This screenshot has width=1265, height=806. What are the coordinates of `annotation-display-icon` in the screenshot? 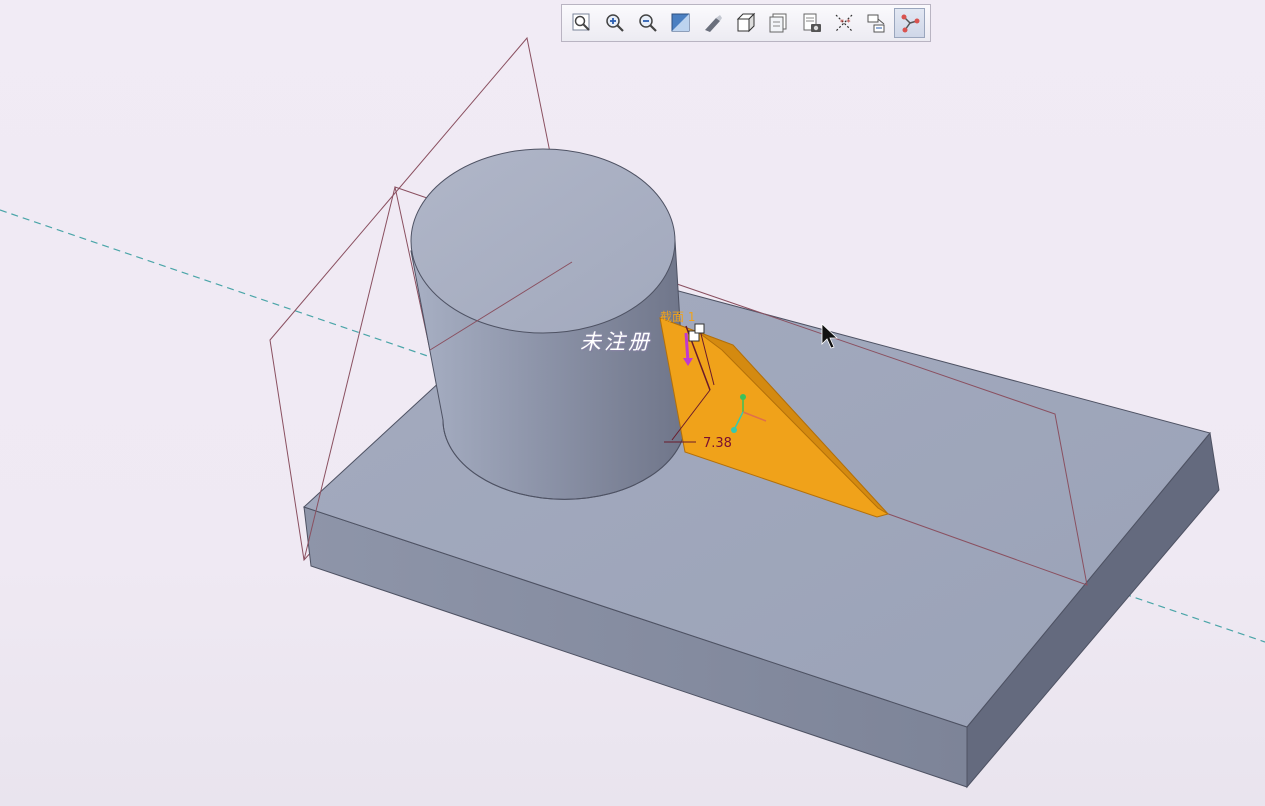 It's located at (876, 23).